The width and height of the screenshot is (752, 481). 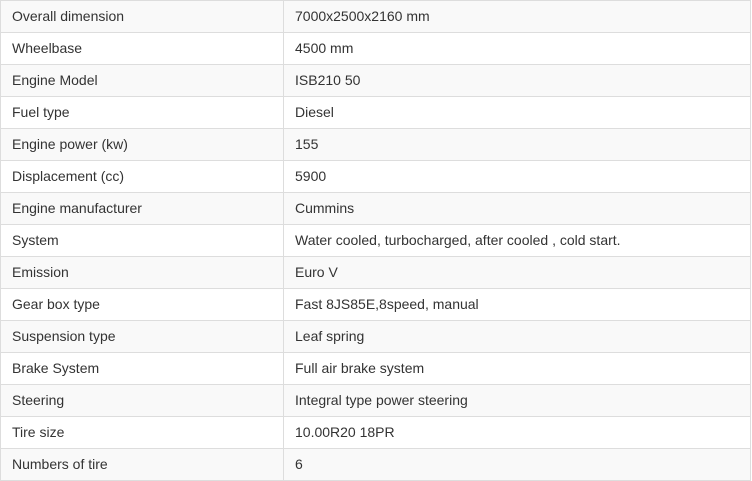 I want to click on table-row: Brake System Full air brake system, so click(x=375, y=368).